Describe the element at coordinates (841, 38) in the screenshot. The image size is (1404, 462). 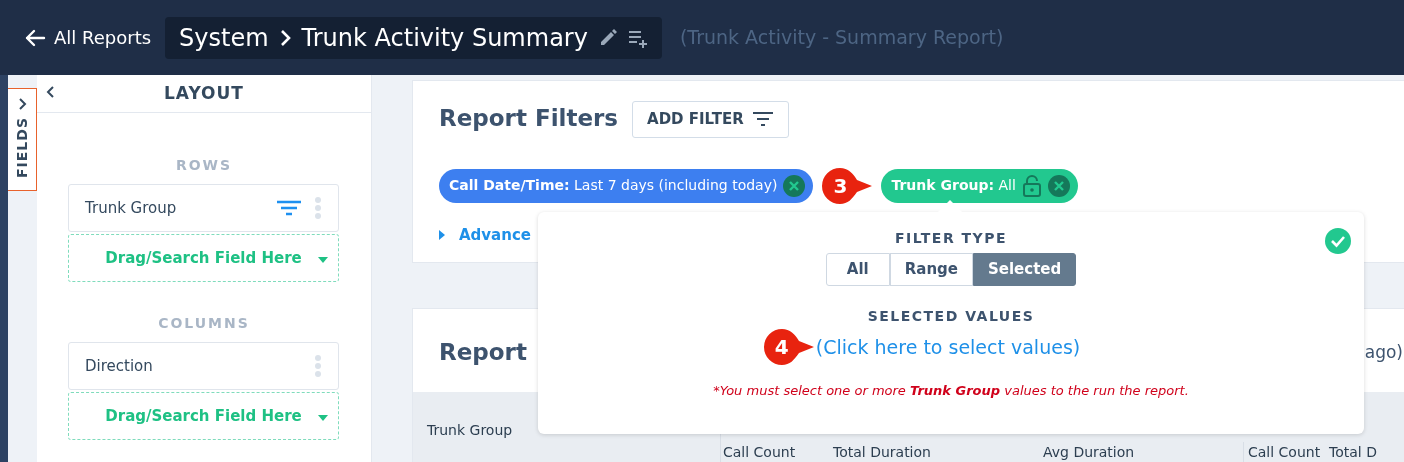
I see `report-subtitle: (Trunk Activity - Summary Report)` at that location.